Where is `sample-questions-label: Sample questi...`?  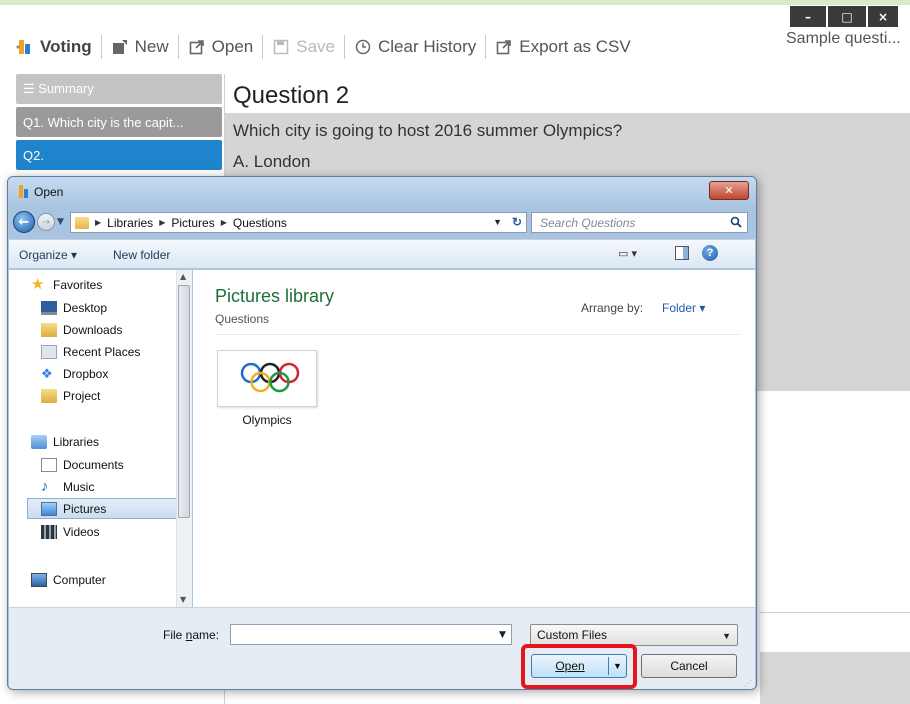
sample-questions-label: Sample questi... is located at coordinates (848, 39).